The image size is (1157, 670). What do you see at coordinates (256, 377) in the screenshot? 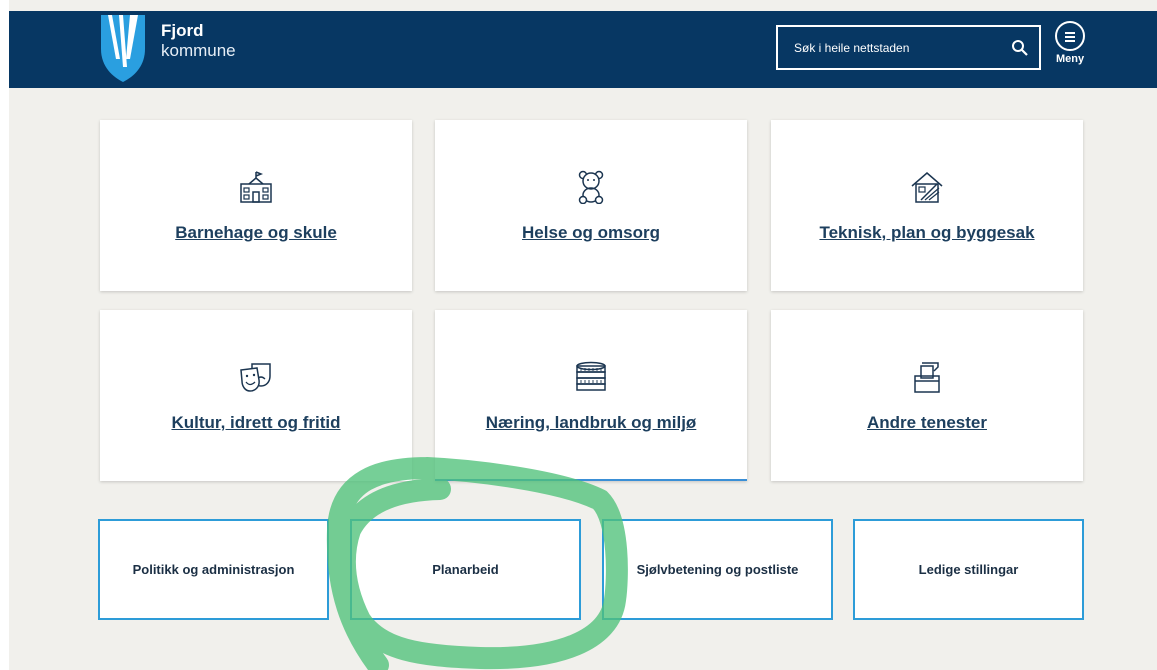
I see `theater-masks-icon` at bounding box center [256, 377].